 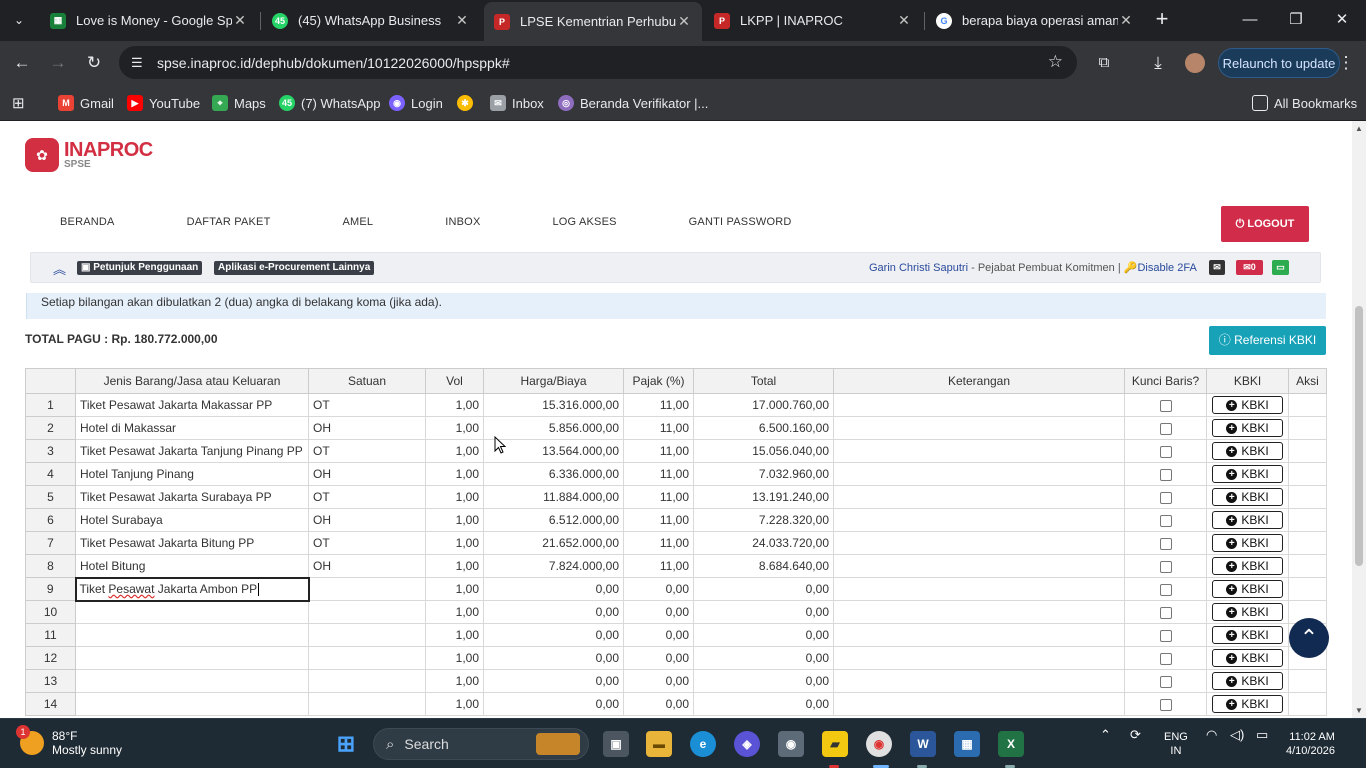 What do you see at coordinates (835, 744) in the screenshot?
I see `sticky-notes-icon: ▰` at bounding box center [835, 744].